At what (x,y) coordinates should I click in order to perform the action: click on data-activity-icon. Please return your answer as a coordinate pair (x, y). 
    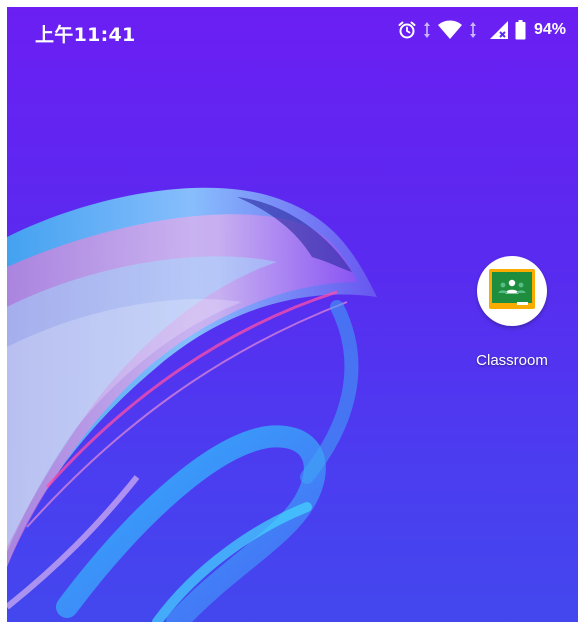
    Looking at the image, I should click on (427, 30).